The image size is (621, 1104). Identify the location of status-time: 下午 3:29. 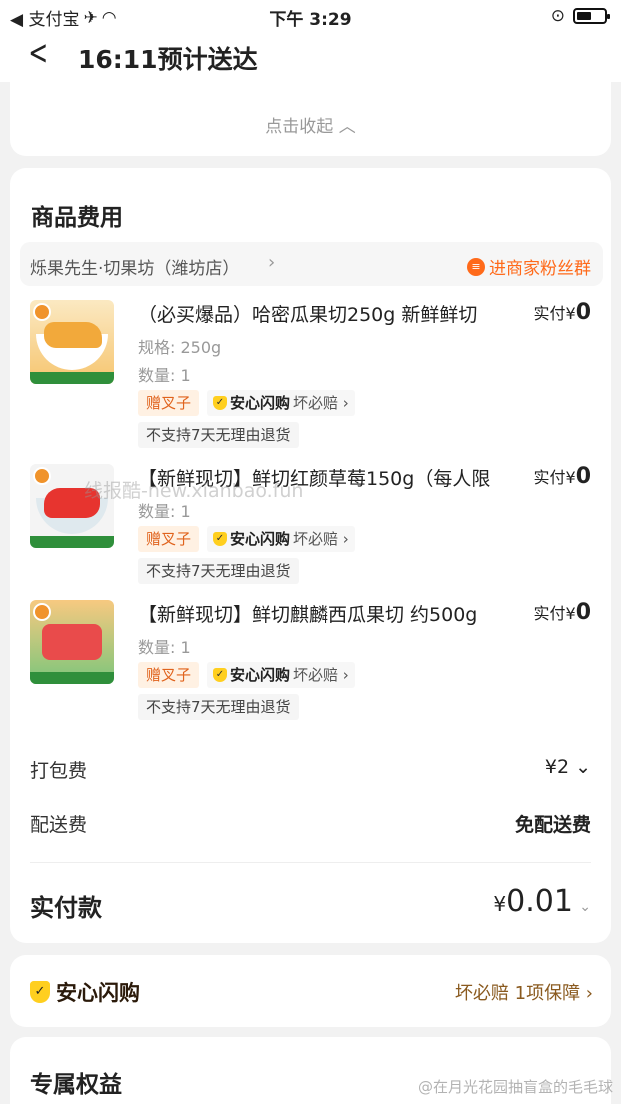
(310, 20).